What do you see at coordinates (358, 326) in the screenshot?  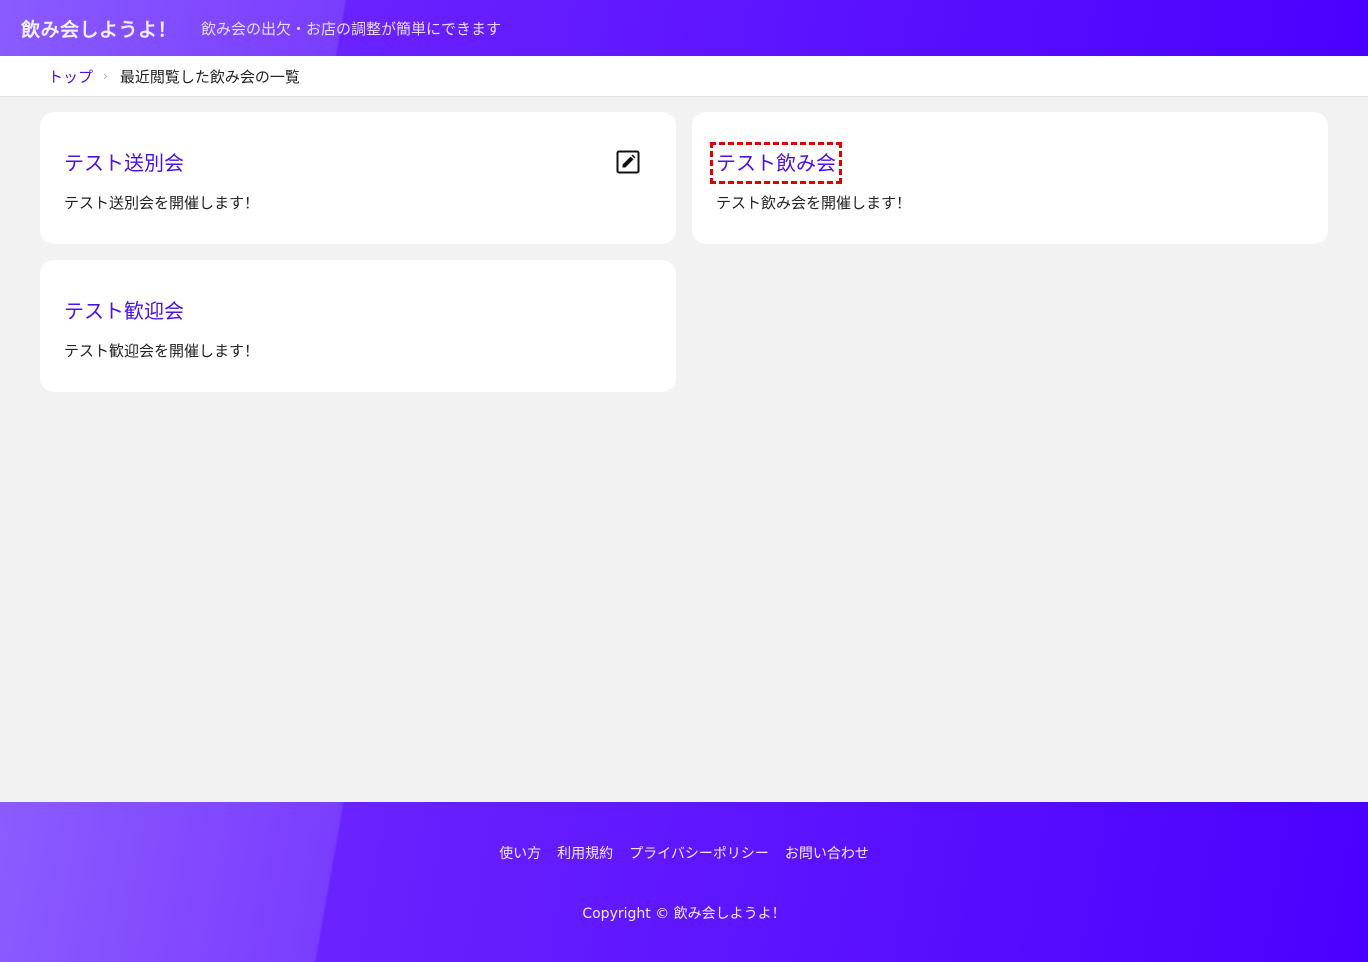 I see `event-card: テスト歓迎会 テスト歓迎会を開催します！` at bounding box center [358, 326].